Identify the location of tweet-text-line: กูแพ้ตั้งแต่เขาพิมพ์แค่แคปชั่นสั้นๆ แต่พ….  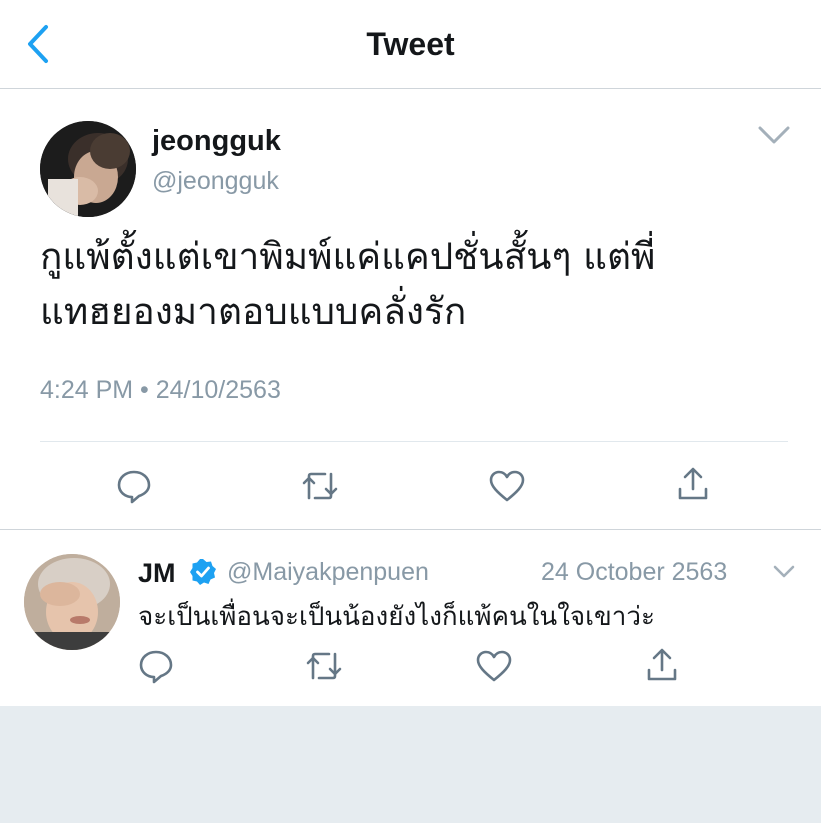
(348, 256).